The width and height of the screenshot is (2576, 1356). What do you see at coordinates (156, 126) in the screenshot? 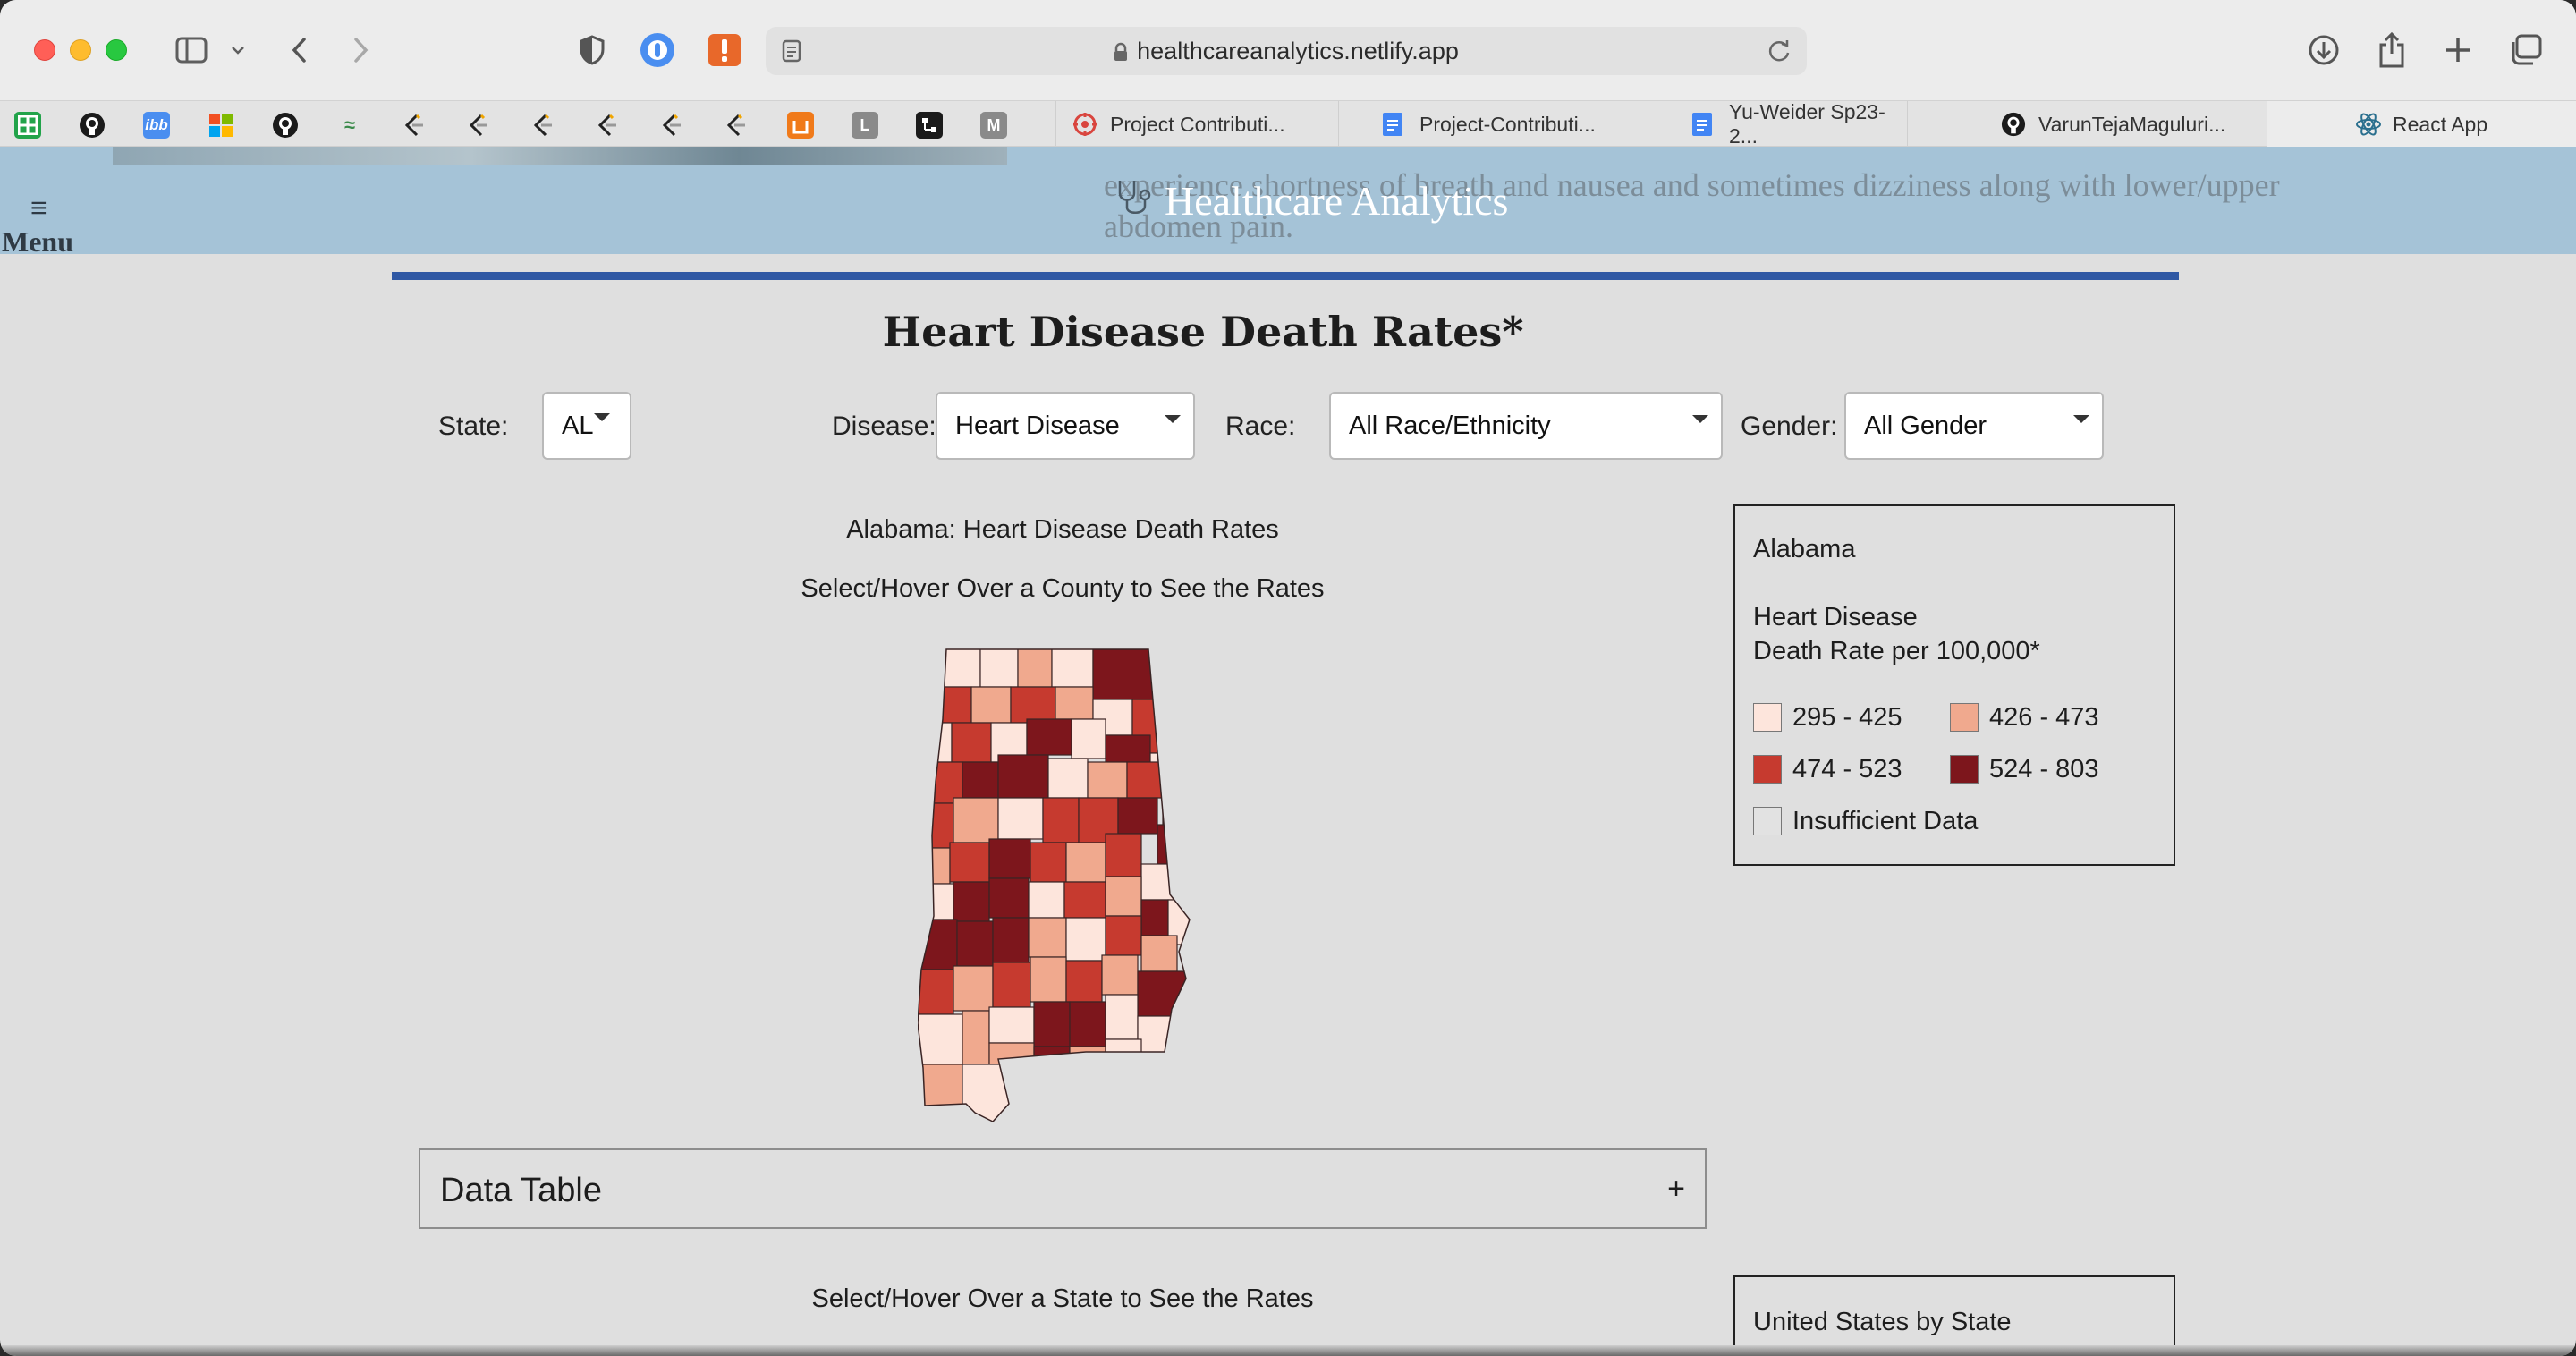
I see `ibb-bookmark-icon: ibb` at bounding box center [156, 126].